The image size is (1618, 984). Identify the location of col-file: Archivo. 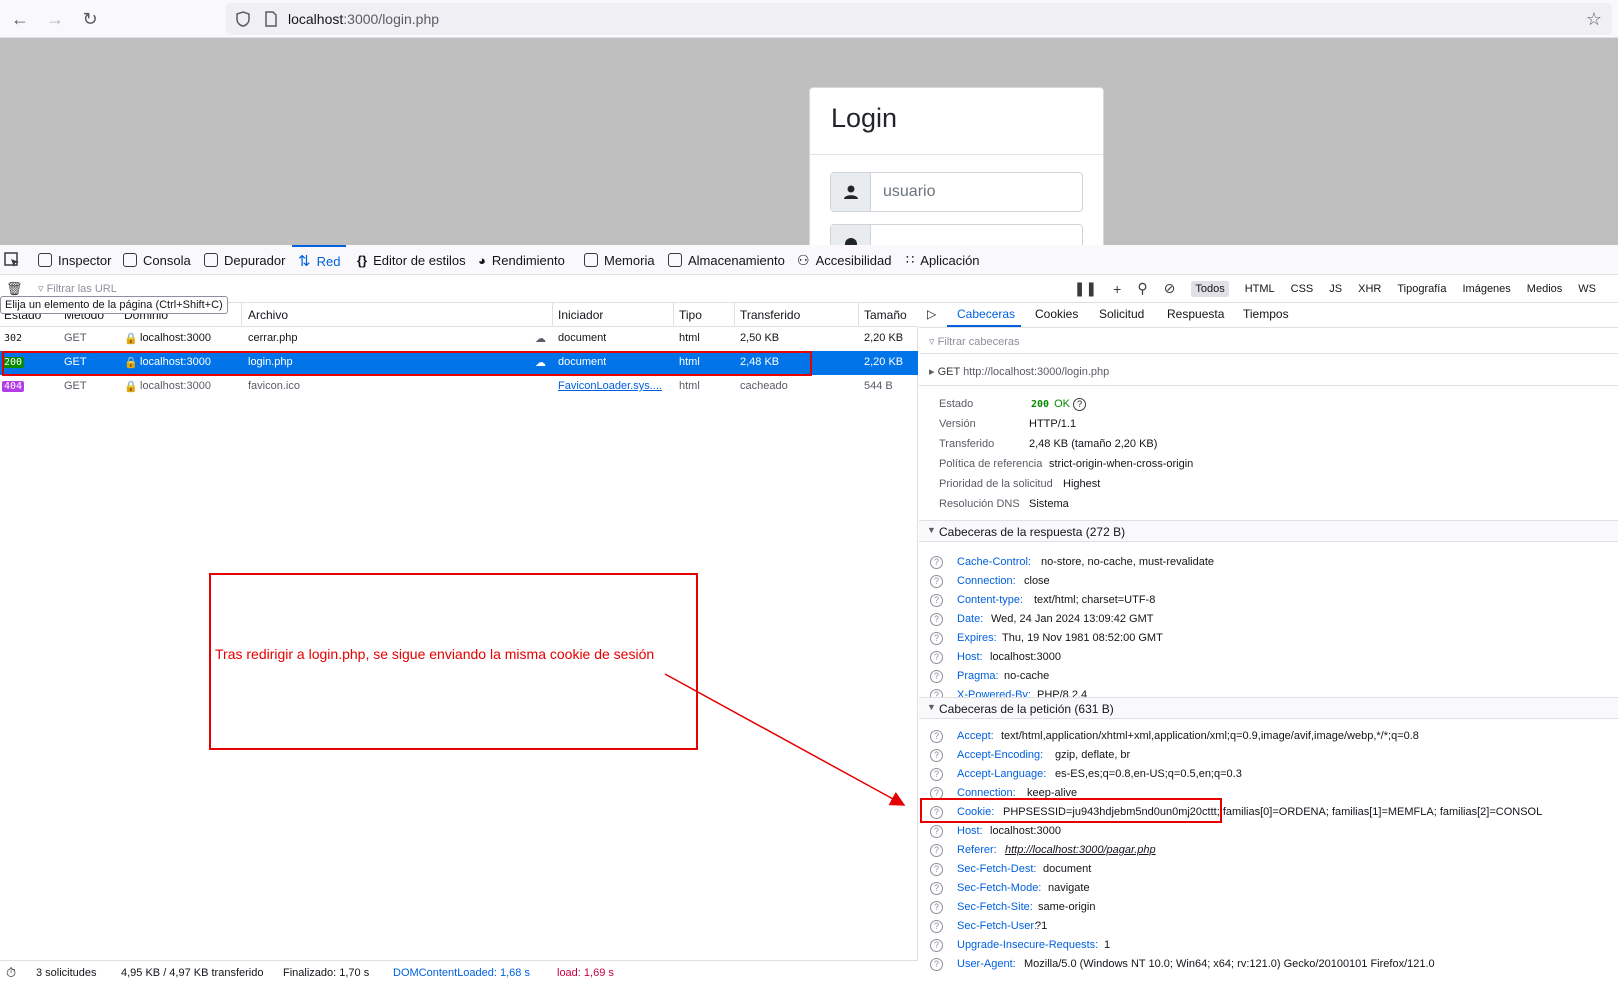
(268, 315).